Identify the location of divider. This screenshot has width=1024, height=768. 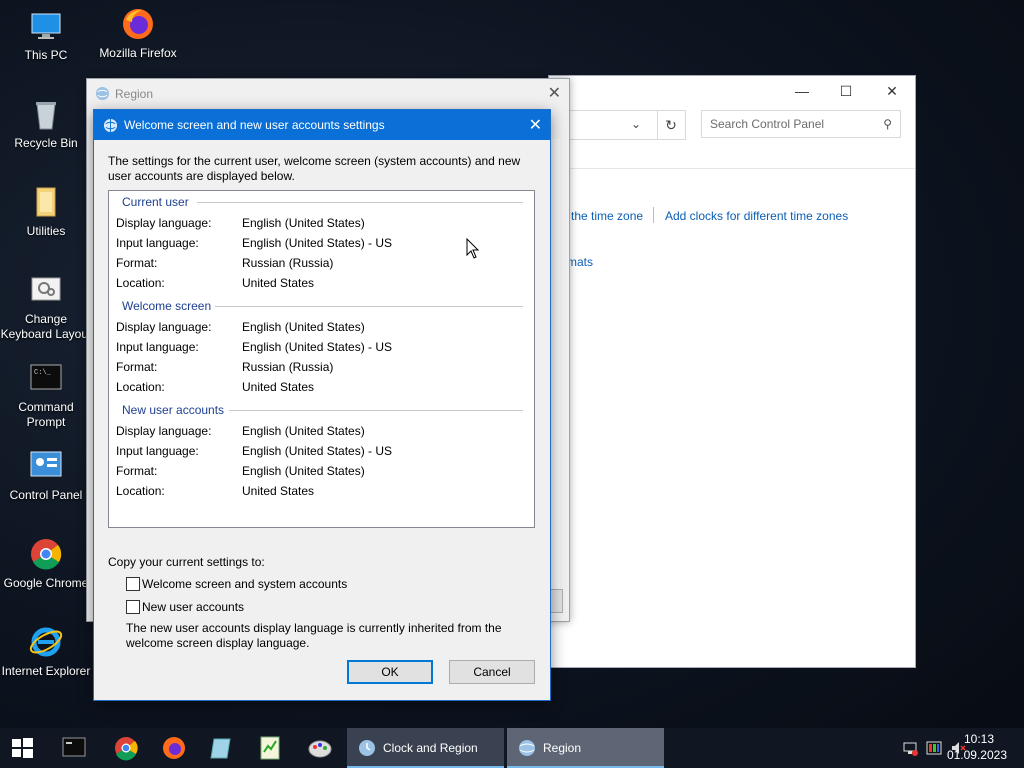
(732, 168).